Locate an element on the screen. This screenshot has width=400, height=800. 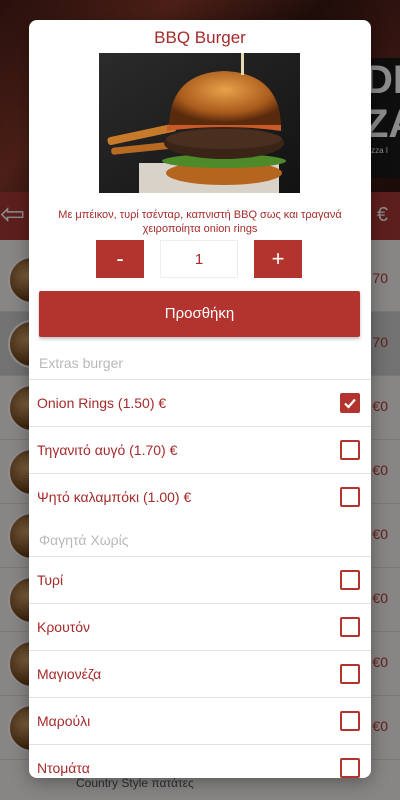
checkmark-icon is located at coordinates (350, 403).